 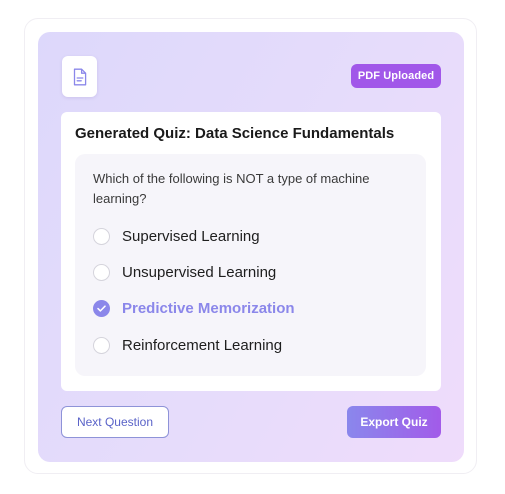 I want to click on checkmark-icon, so click(x=101, y=308).